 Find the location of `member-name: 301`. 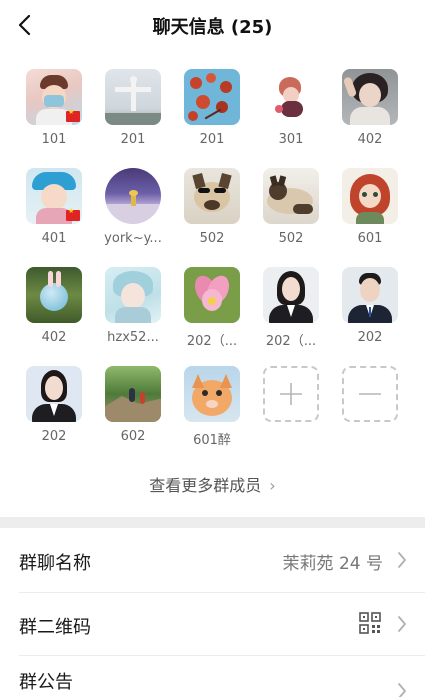

member-name: 301 is located at coordinates (291, 139).